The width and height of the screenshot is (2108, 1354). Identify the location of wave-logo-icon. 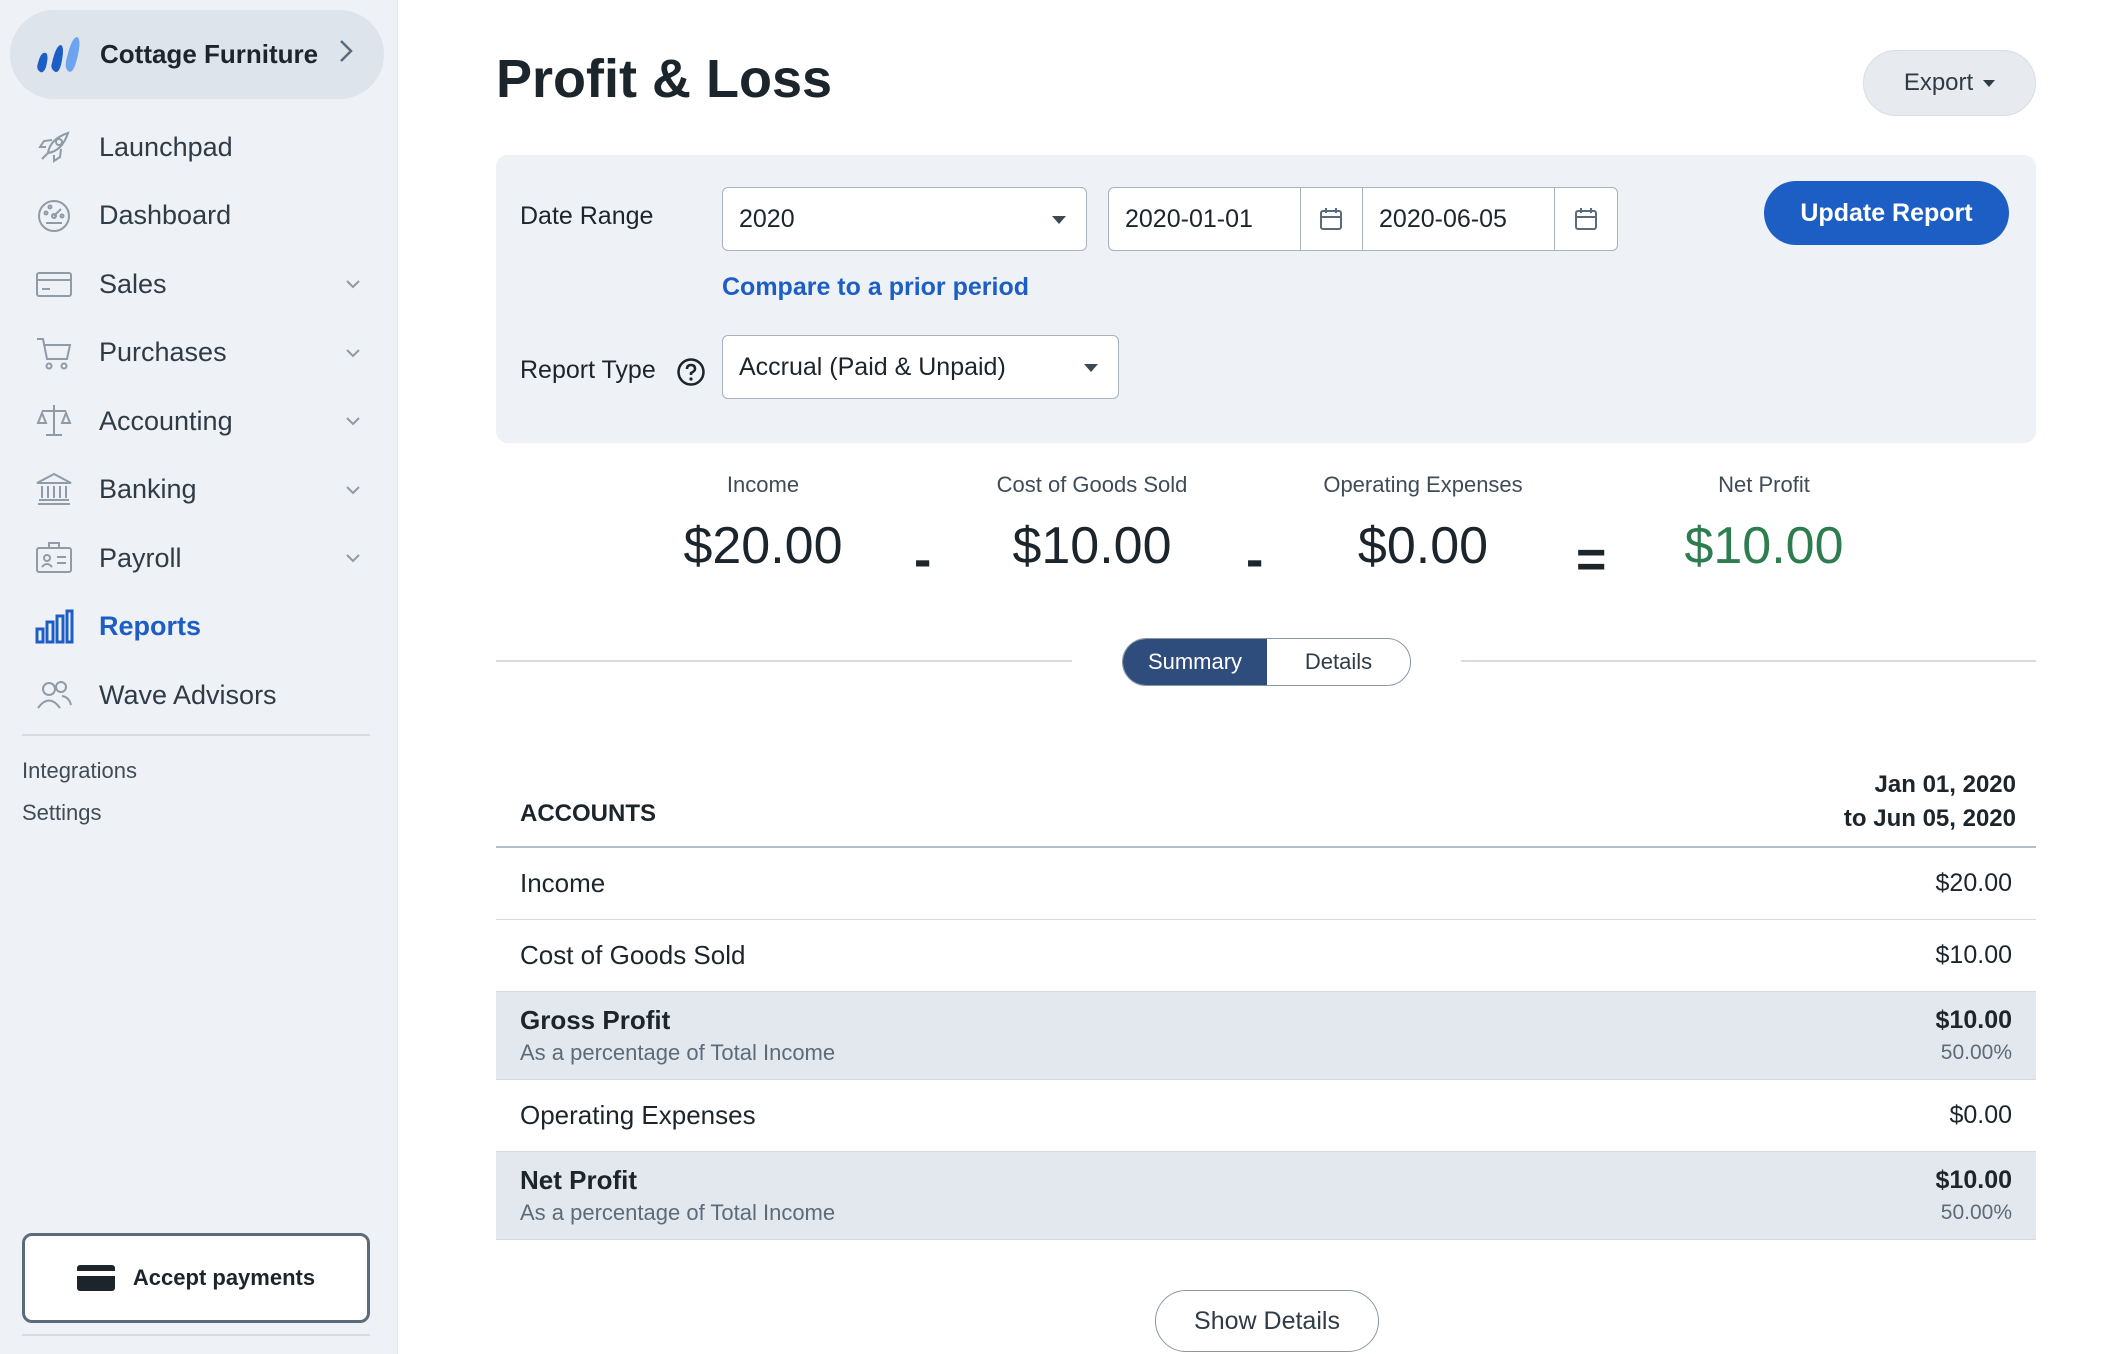
(58, 54).